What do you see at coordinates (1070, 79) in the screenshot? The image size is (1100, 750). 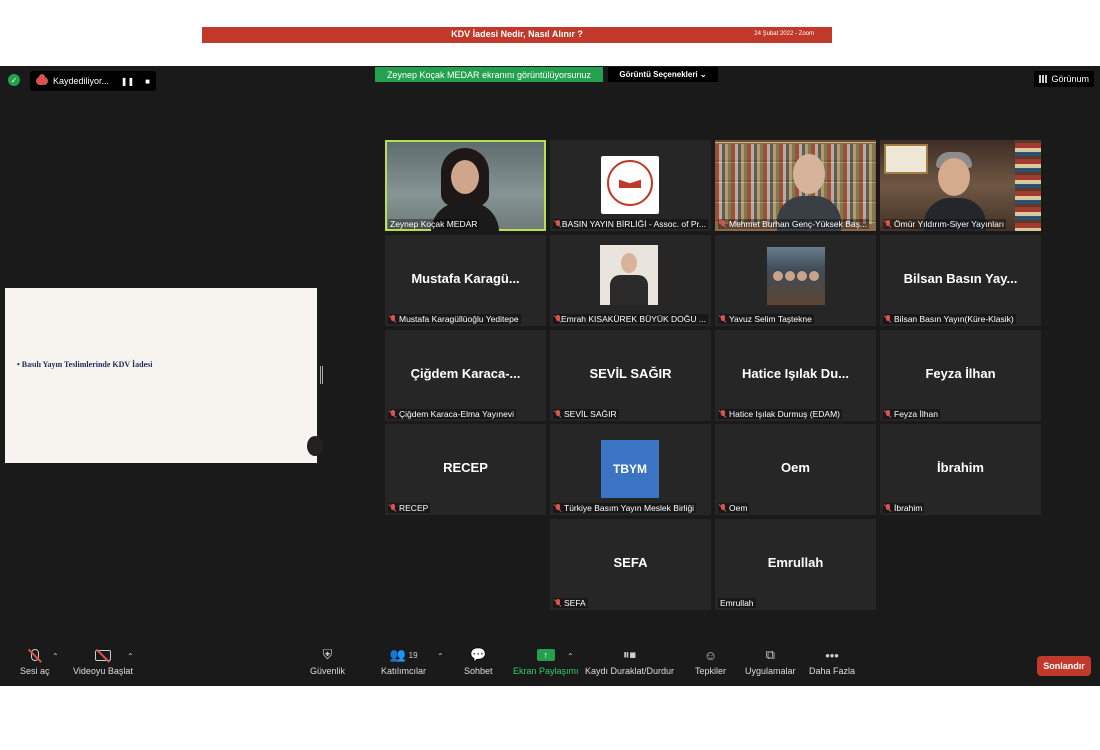 I see `view-layout-label: Görünum` at bounding box center [1070, 79].